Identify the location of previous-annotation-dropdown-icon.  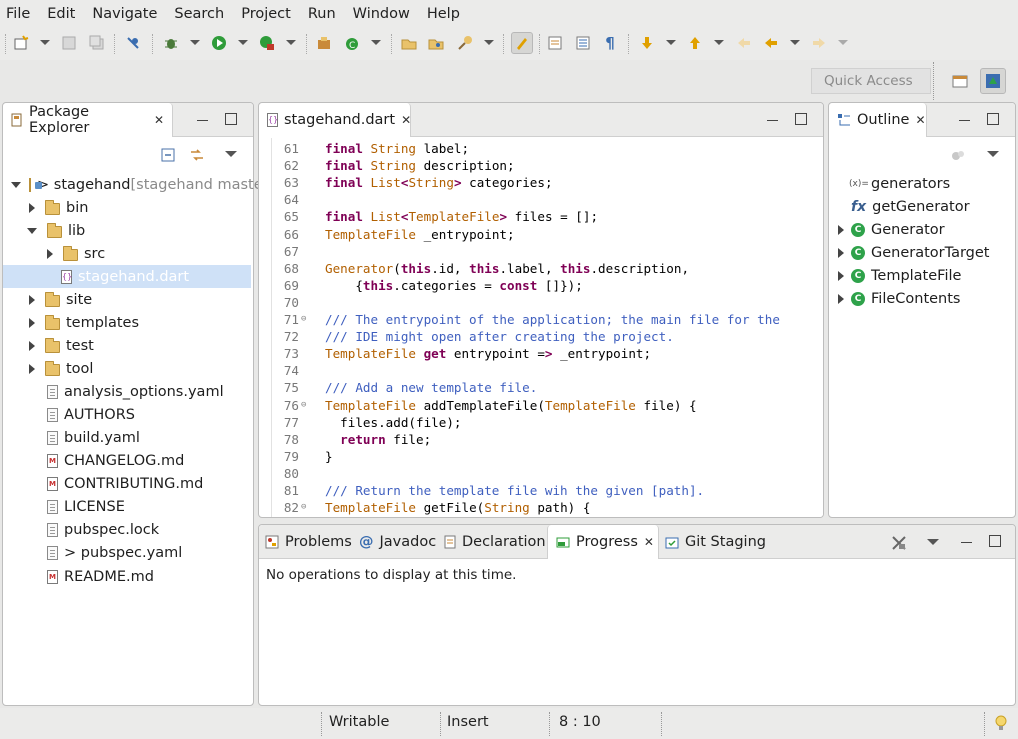
(719, 42).